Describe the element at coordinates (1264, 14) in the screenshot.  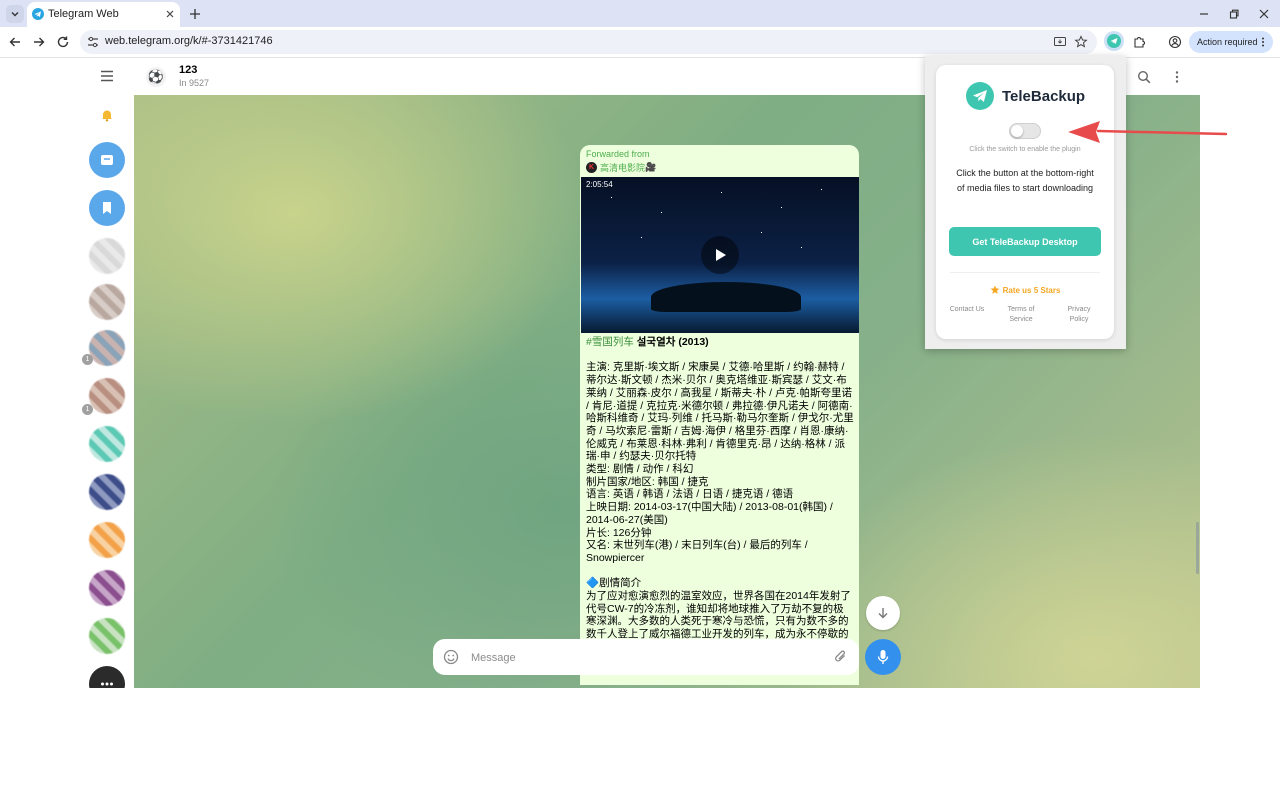
I see `close-window-icon` at that location.